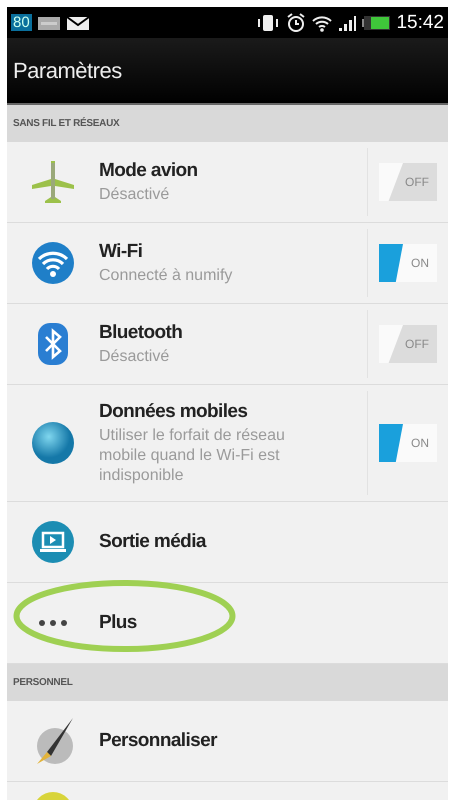  What do you see at coordinates (141, 333) in the screenshot?
I see `setting-title: Bluetooth` at bounding box center [141, 333].